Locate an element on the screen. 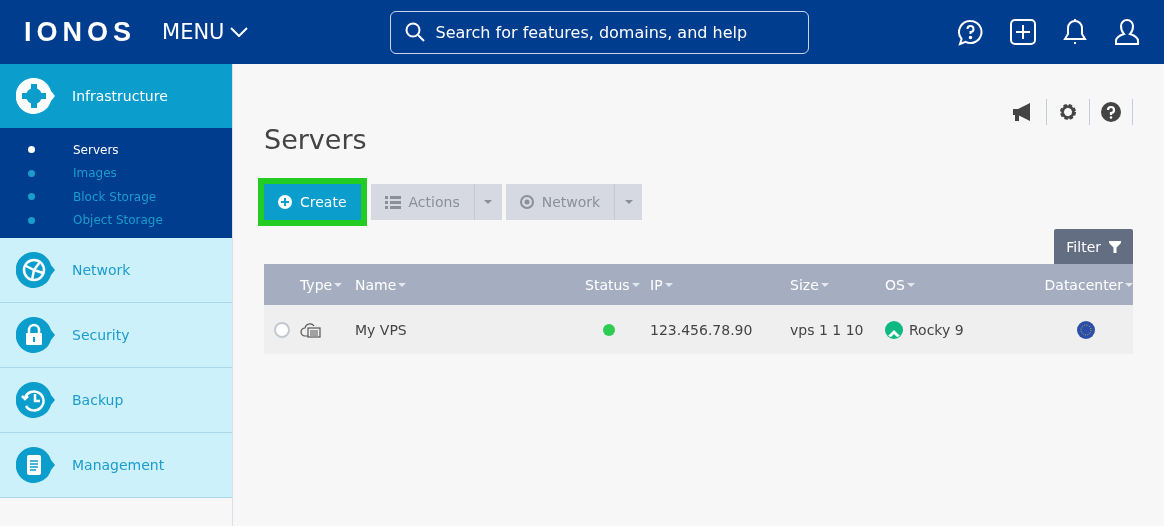  os-logo-icon is located at coordinates (894, 329).